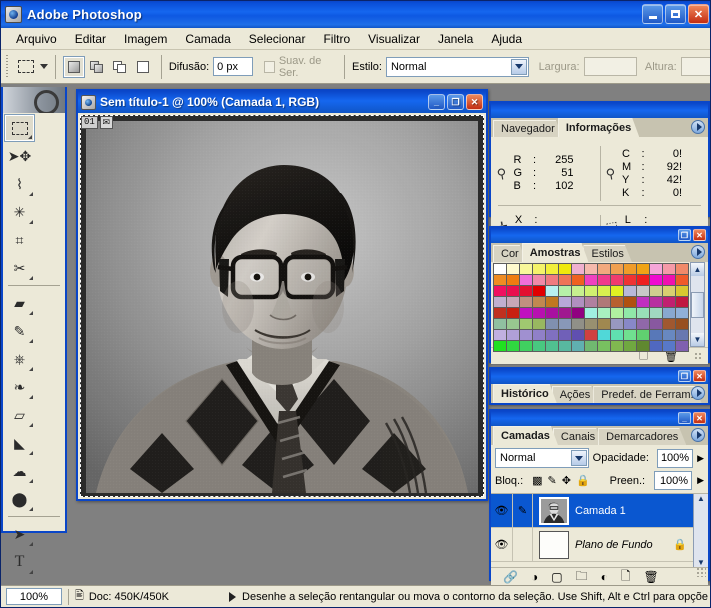  I want to click on tab-predef-de-ferram: Predef. de Ferram., so click(647, 394).